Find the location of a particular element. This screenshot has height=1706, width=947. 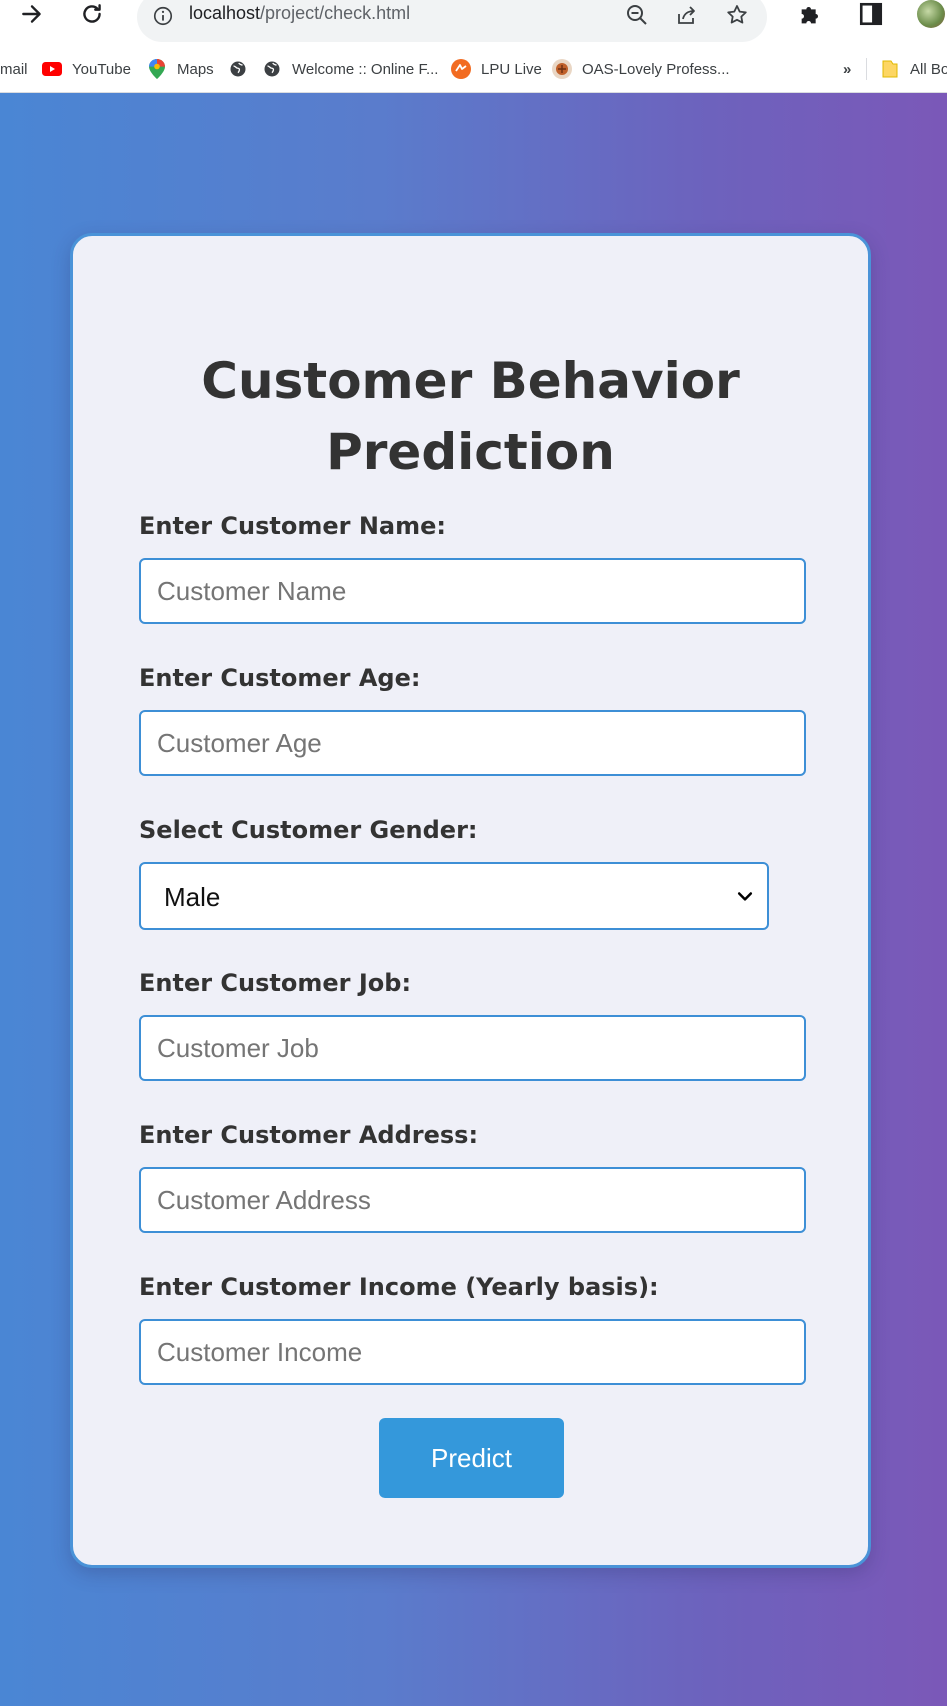

zoom-out-icon is located at coordinates (637, 15).